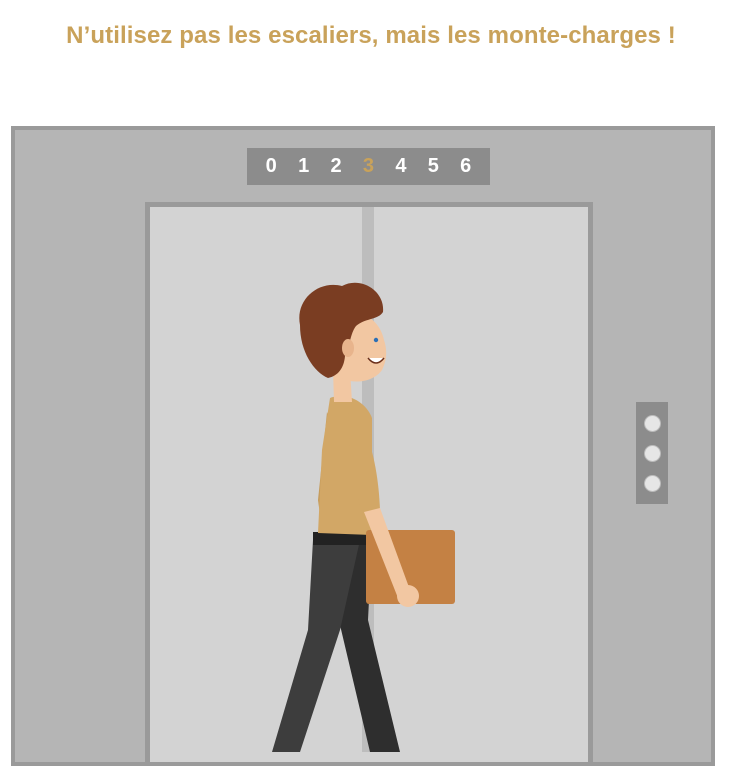 This screenshot has width=729, height=766. Describe the element at coordinates (408, 596) in the screenshot. I see `hand` at that location.